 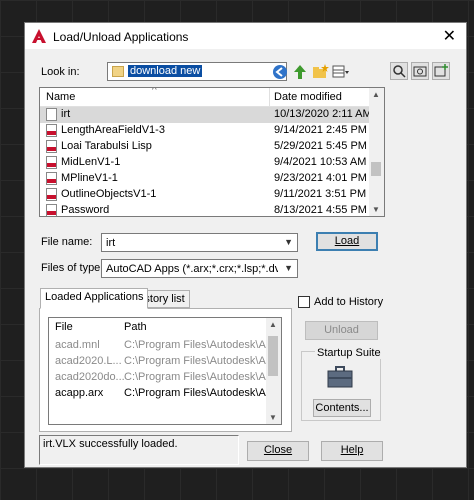 What do you see at coordinates (206, 115) in the screenshot?
I see `file-row: irt 10/13/2020 2:11 AM` at bounding box center [206, 115].